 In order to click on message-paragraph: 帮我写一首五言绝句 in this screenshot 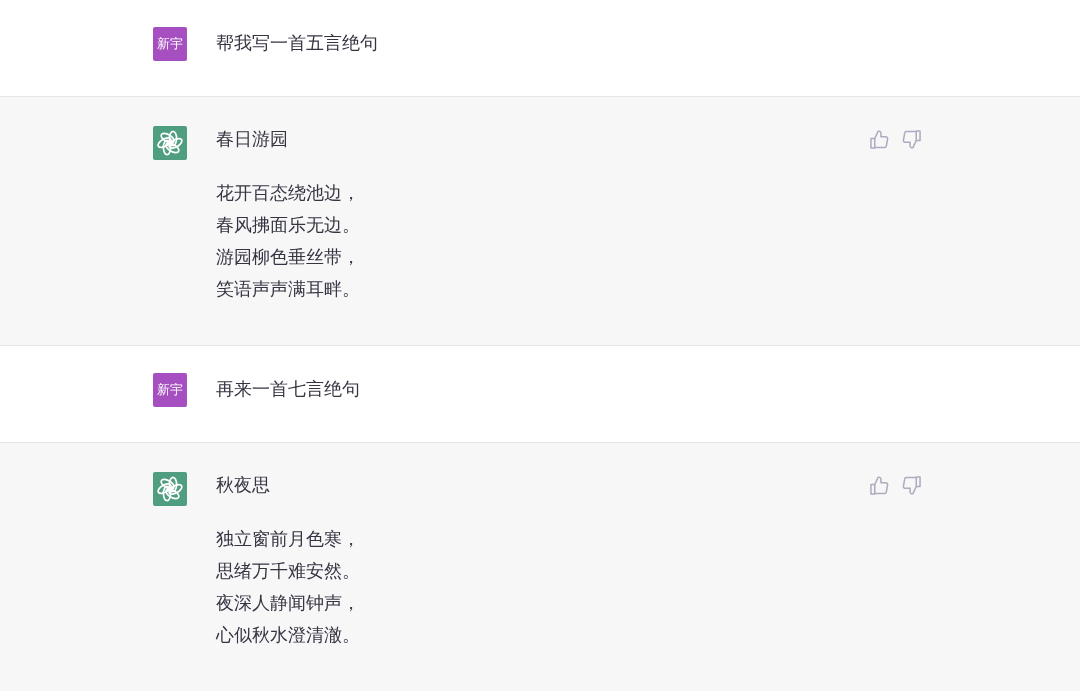, I will do `click(297, 43)`.